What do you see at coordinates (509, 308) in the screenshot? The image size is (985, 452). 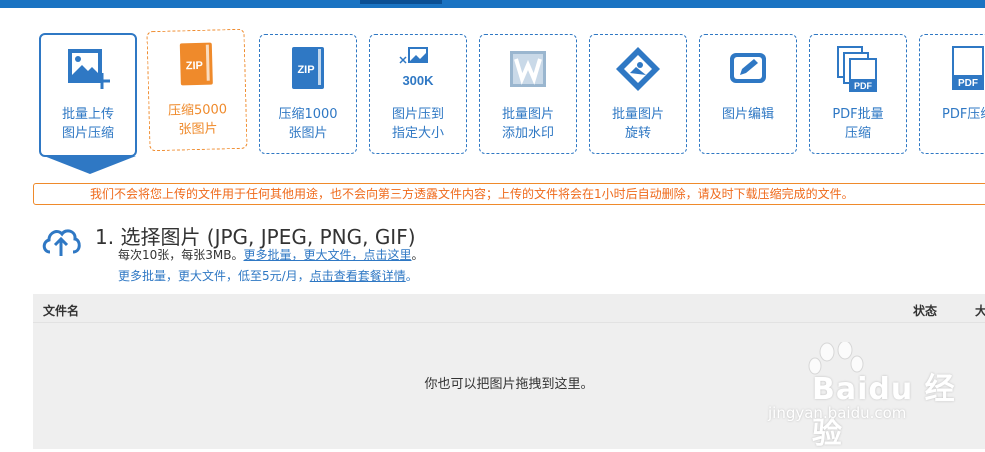 I see `file-table-header: 文件名 状态 大` at bounding box center [509, 308].